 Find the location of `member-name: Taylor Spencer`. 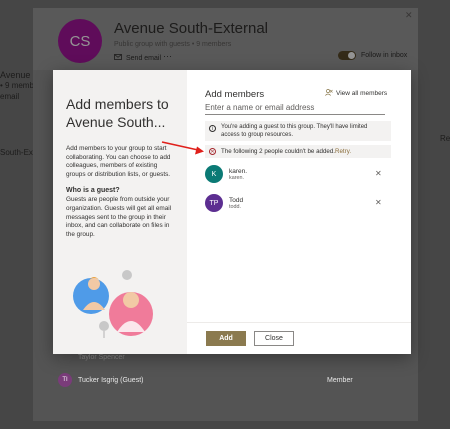

member-name: Taylor Spencer is located at coordinates (101, 357).